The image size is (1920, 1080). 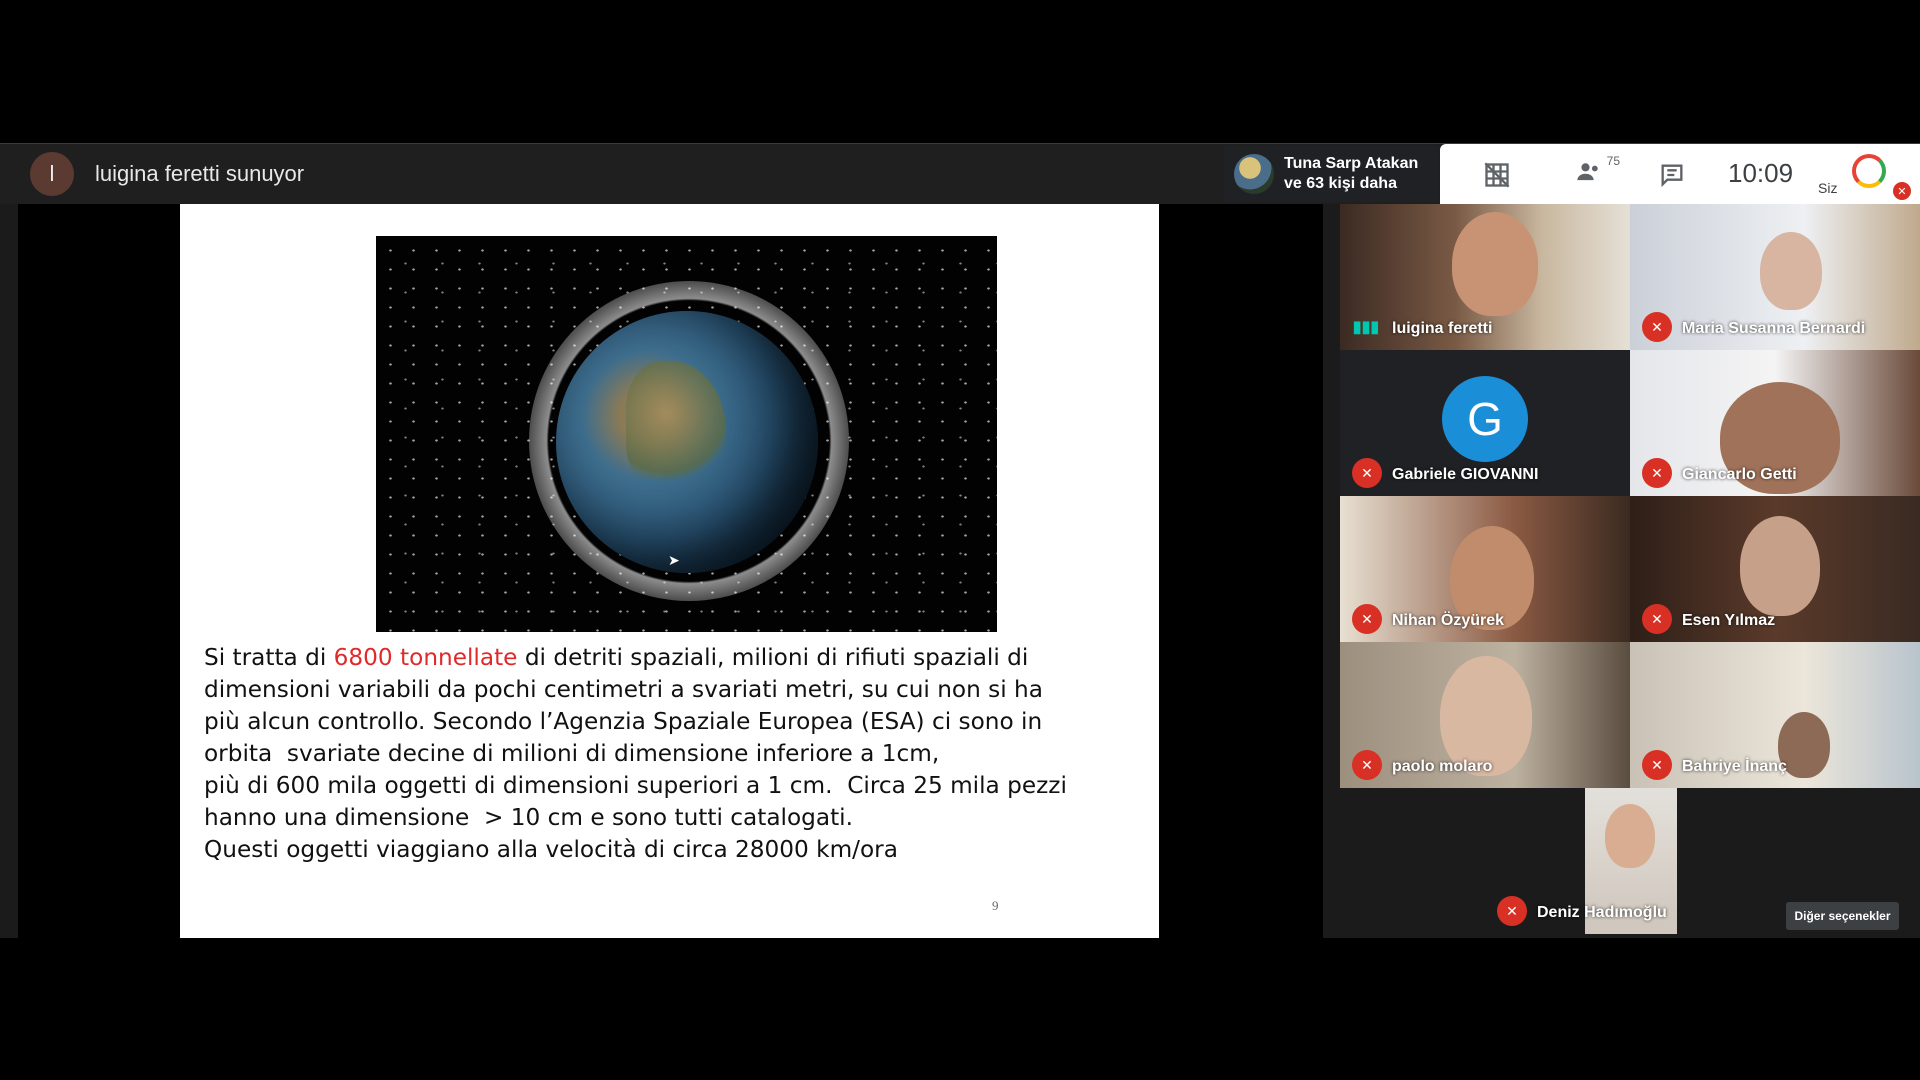 I want to click on participant-tile: ✕ Maria Susanna Bernardi, so click(x=1775, y=277).